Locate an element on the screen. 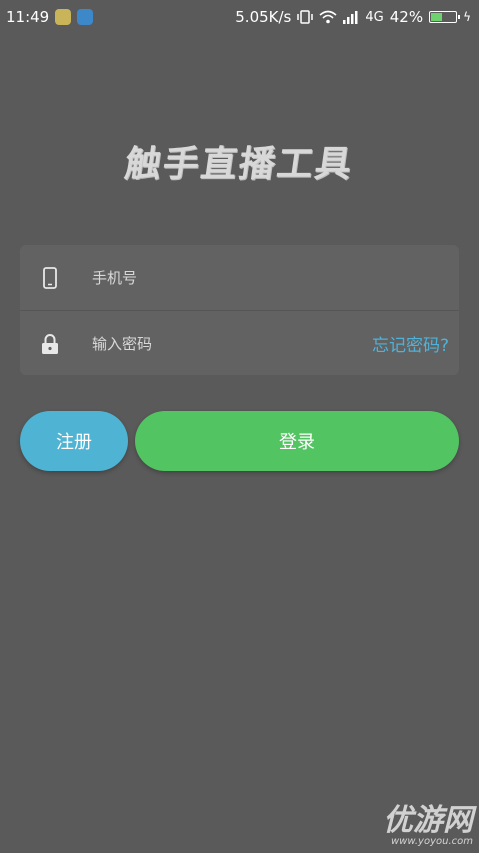 The image size is (479, 853). battery-percent: 42% is located at coordinates (406, 17).